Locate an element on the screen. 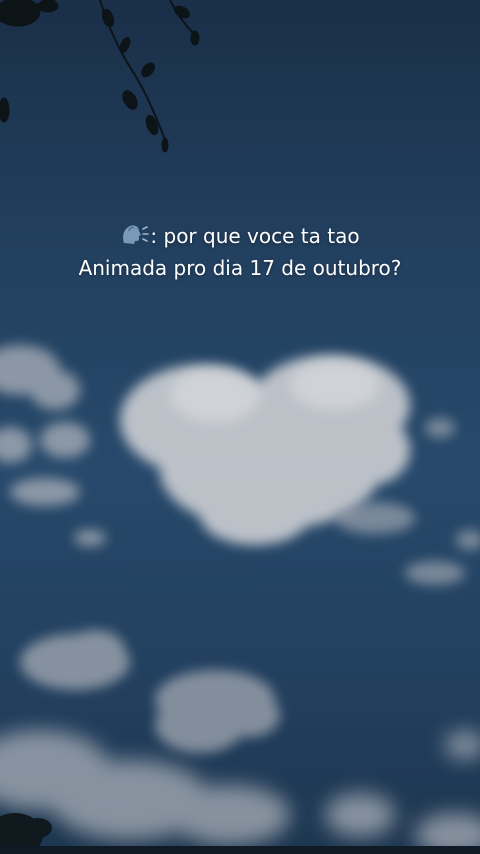 Image resolution: width=480 pixels, height=854 pixels. speaking-head-icon is located at coordinates (136, 234).